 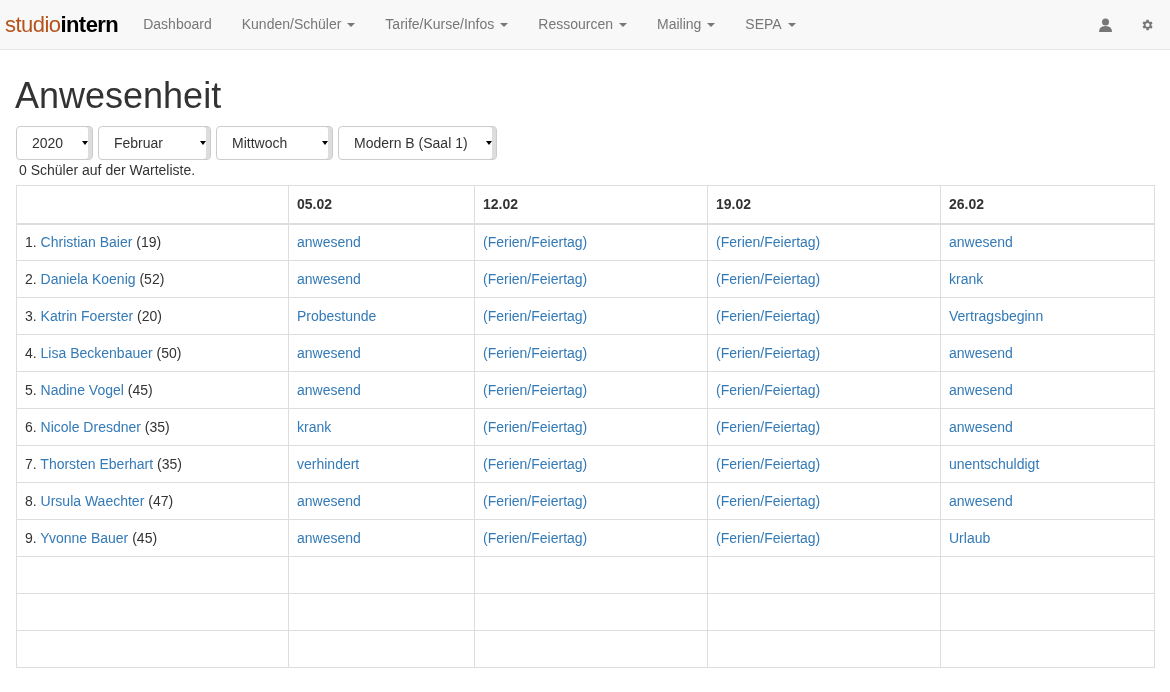 I want to click on age-text: (19), so click(x=149, y=241).